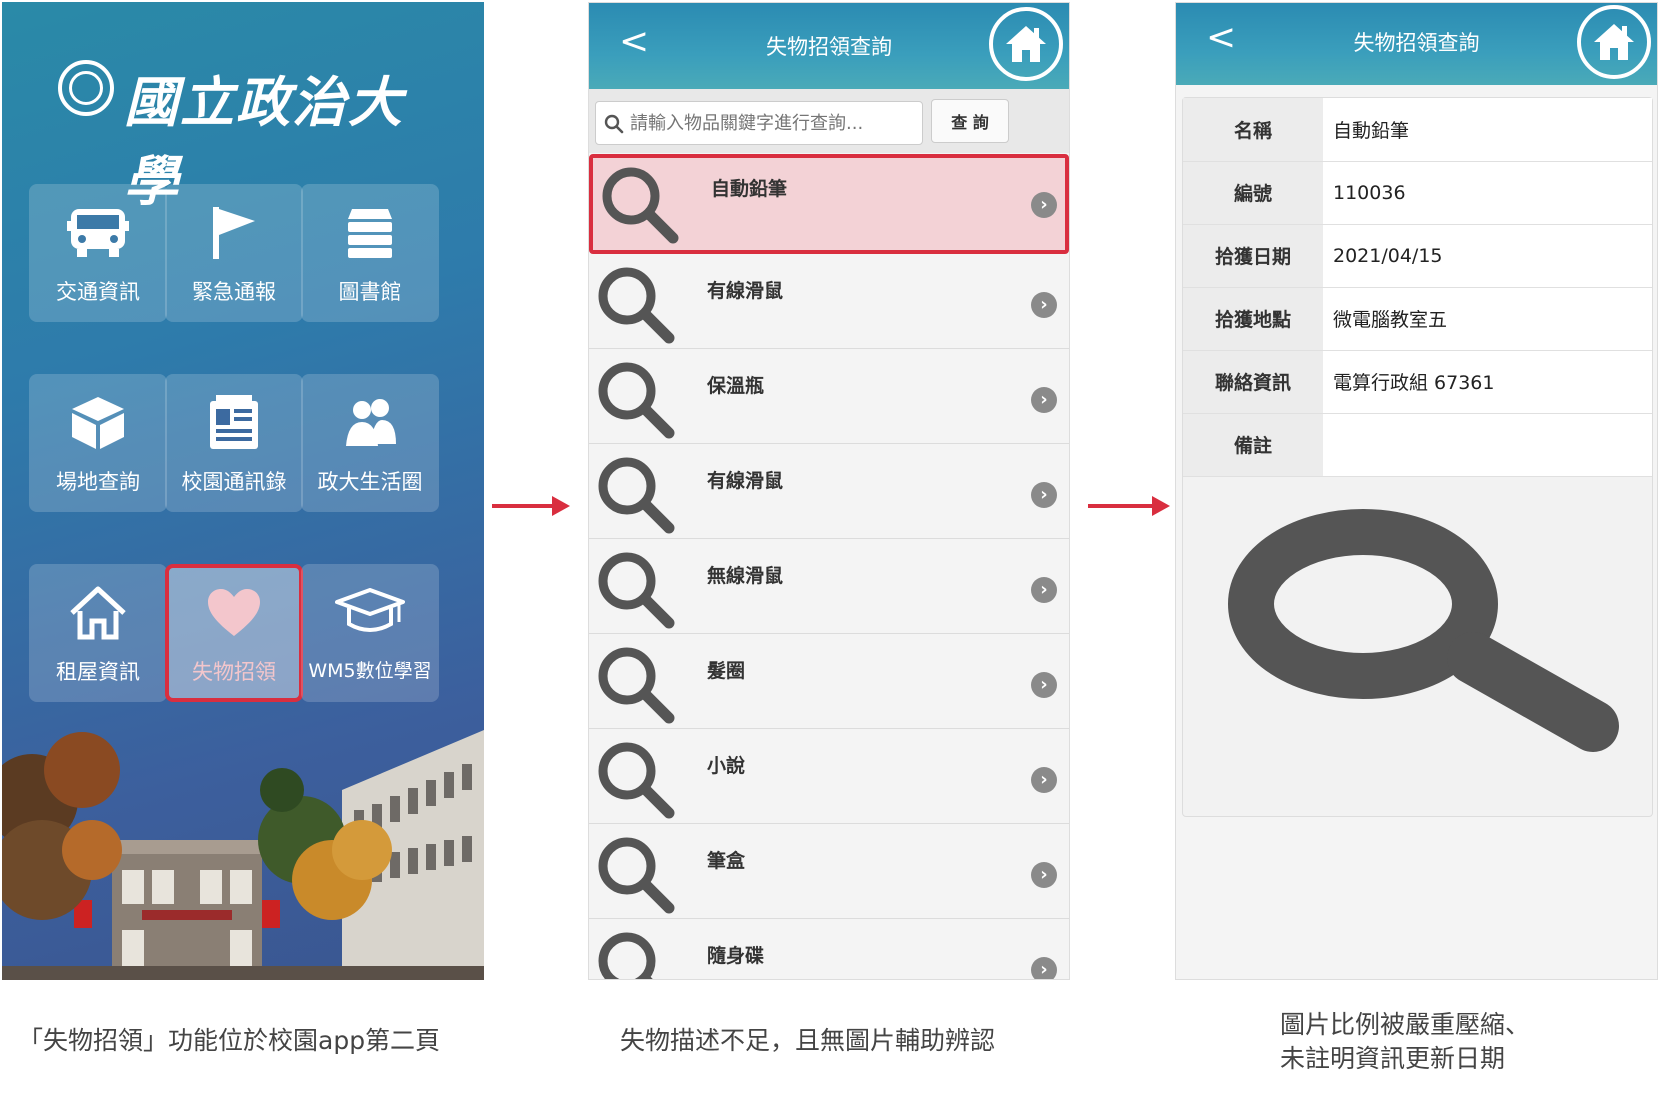 This screenshot has width=1660, height=1114. I want to click on library-icon, so click(370, 233).